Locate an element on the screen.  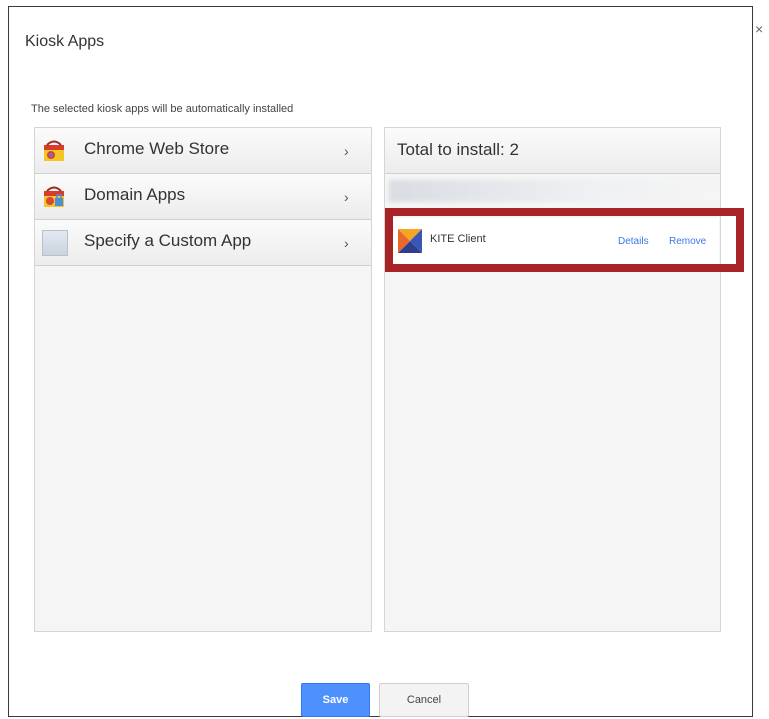
source-item-custom-app: Specify a Custom App › is located at coordinates (203, 243).